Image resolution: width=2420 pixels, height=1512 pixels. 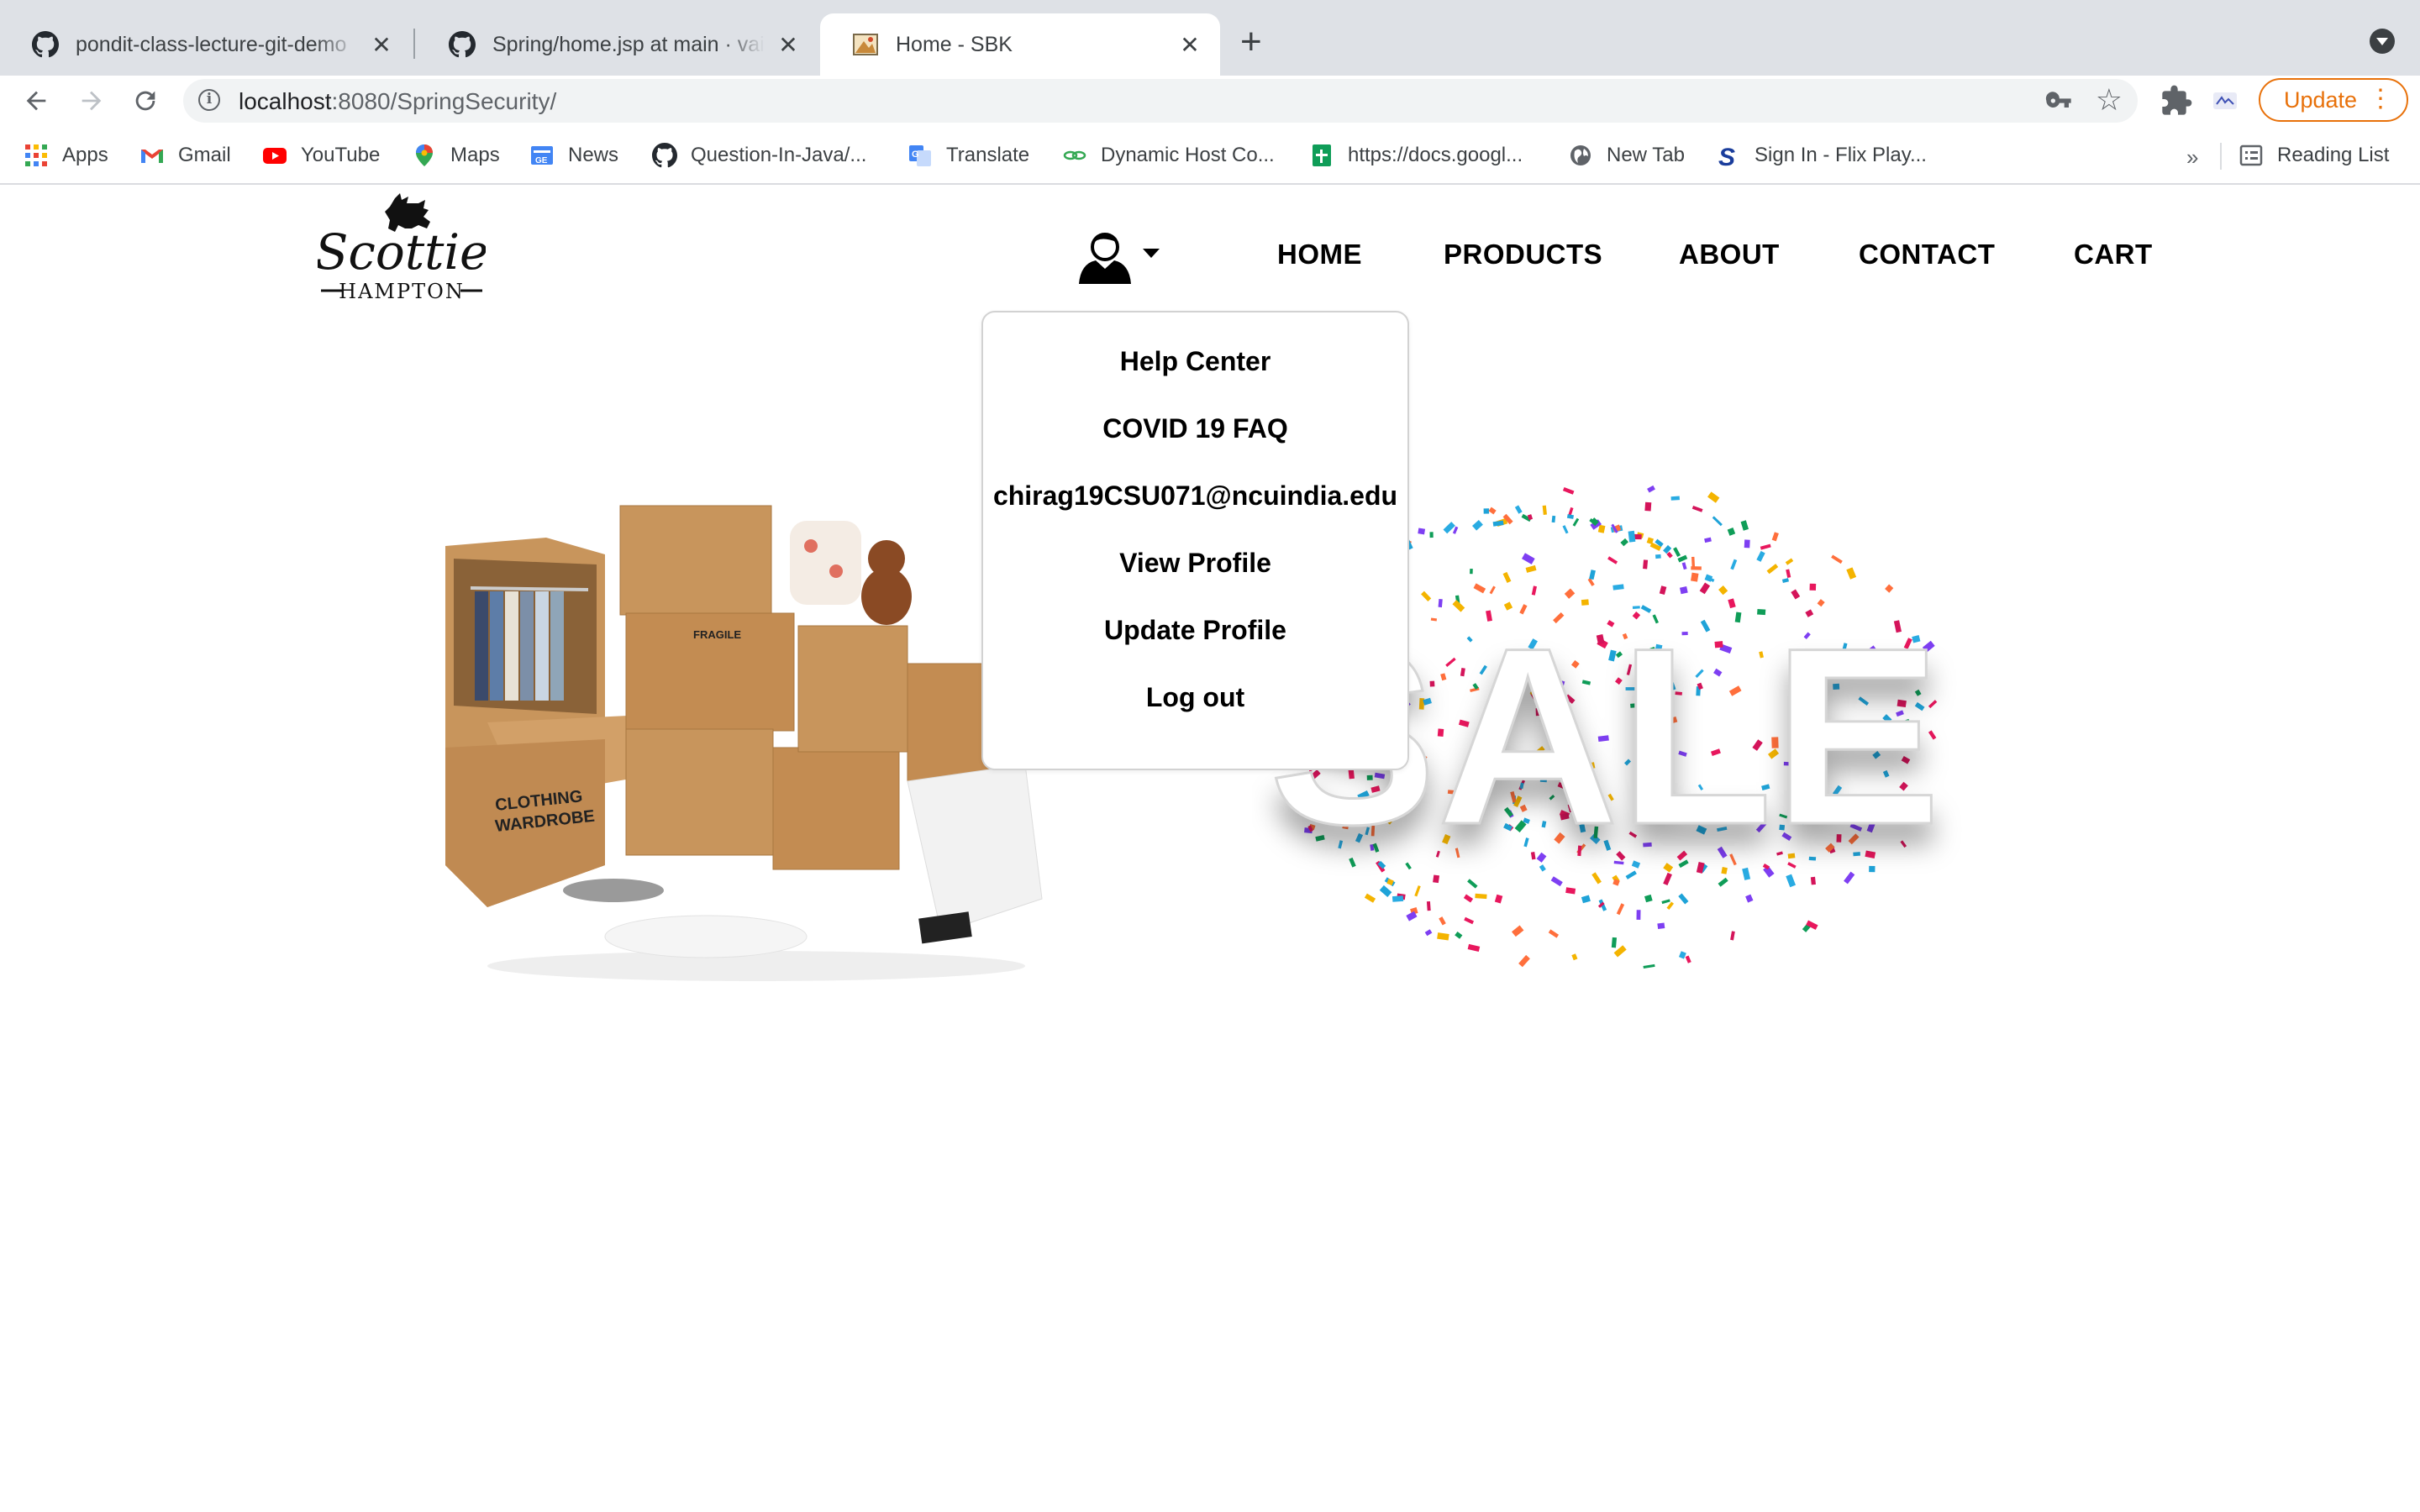 I want to click on nav-home: HOME, so click(x=1319, y=254).